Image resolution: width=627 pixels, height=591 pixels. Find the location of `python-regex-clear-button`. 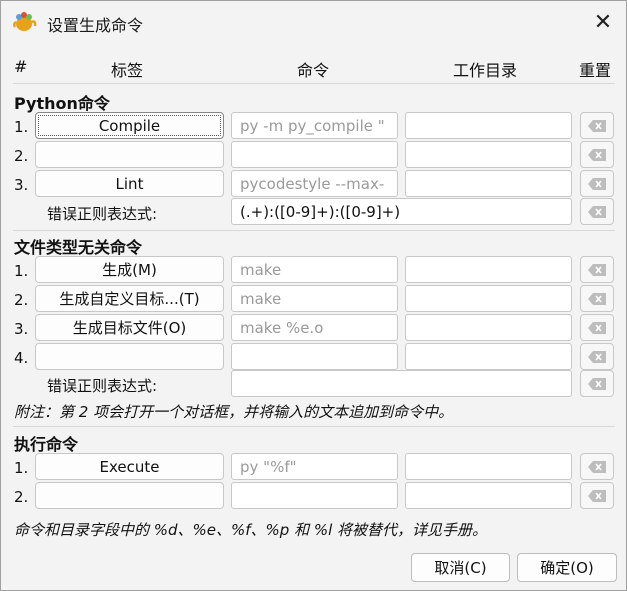

python-regex-clear-button is located at coordinates (597, 211).